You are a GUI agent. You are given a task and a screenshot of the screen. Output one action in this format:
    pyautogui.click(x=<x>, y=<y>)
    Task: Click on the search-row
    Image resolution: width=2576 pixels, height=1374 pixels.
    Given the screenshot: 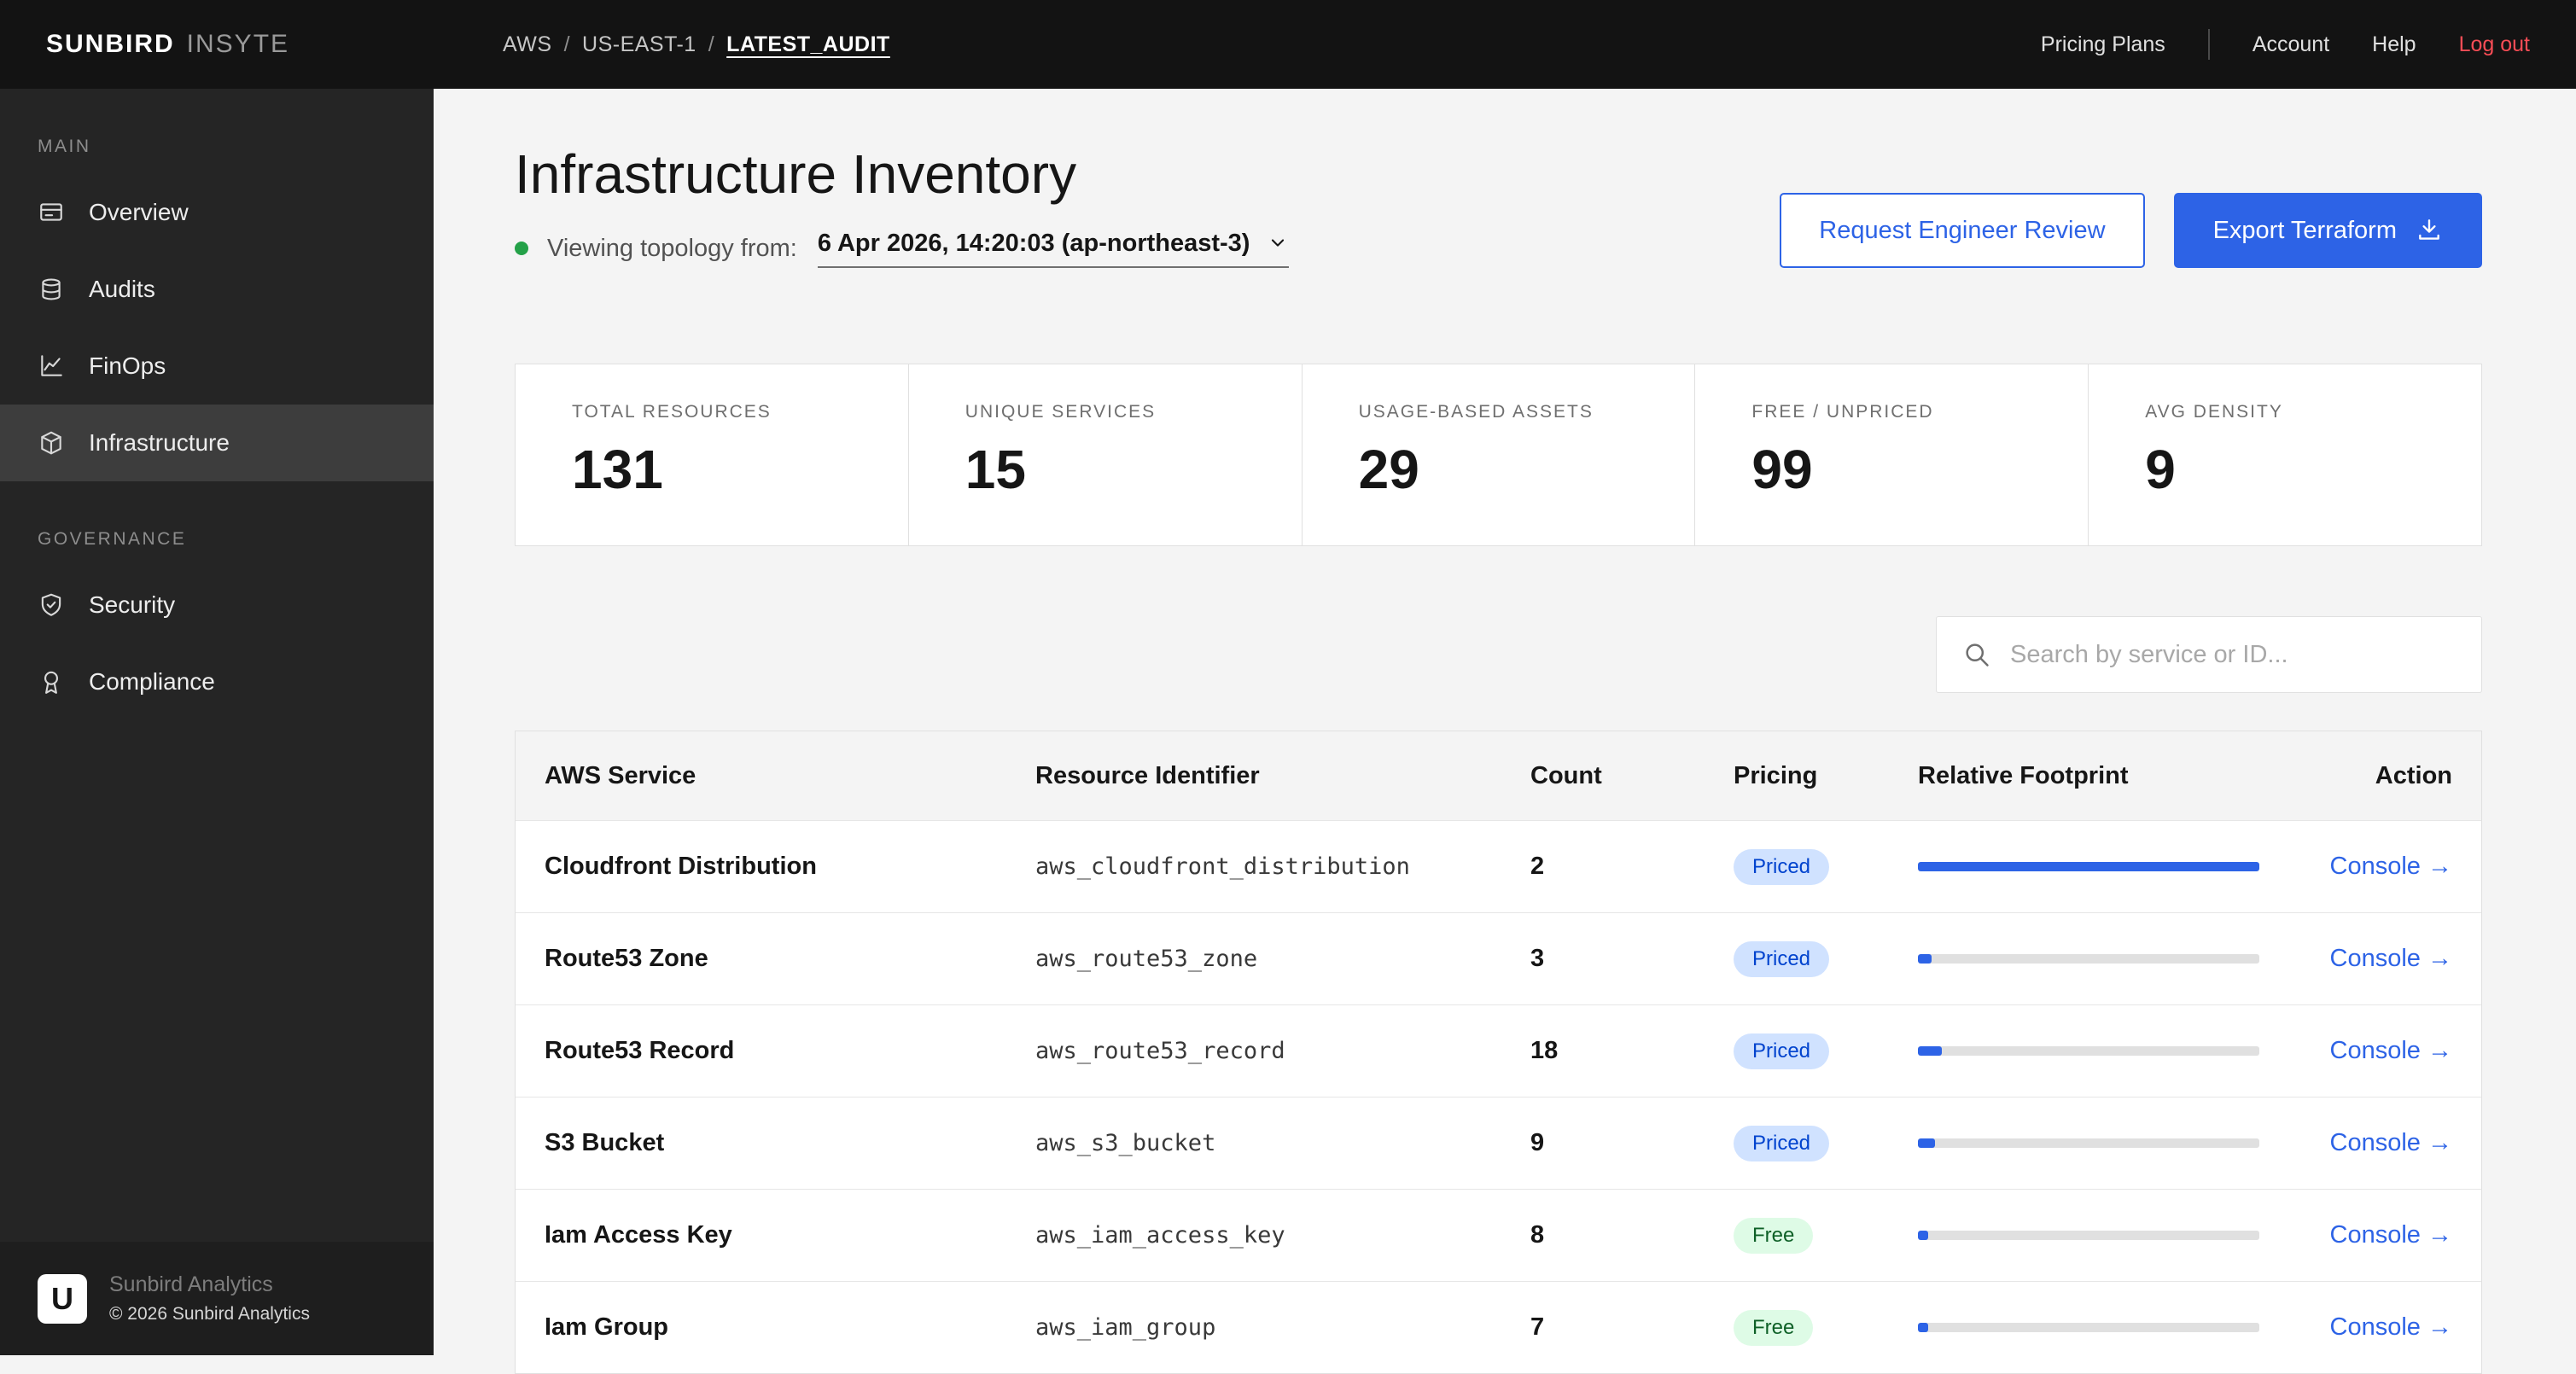 What is the action you would take?
    pyautogui.click(x=1498, y=655)
    